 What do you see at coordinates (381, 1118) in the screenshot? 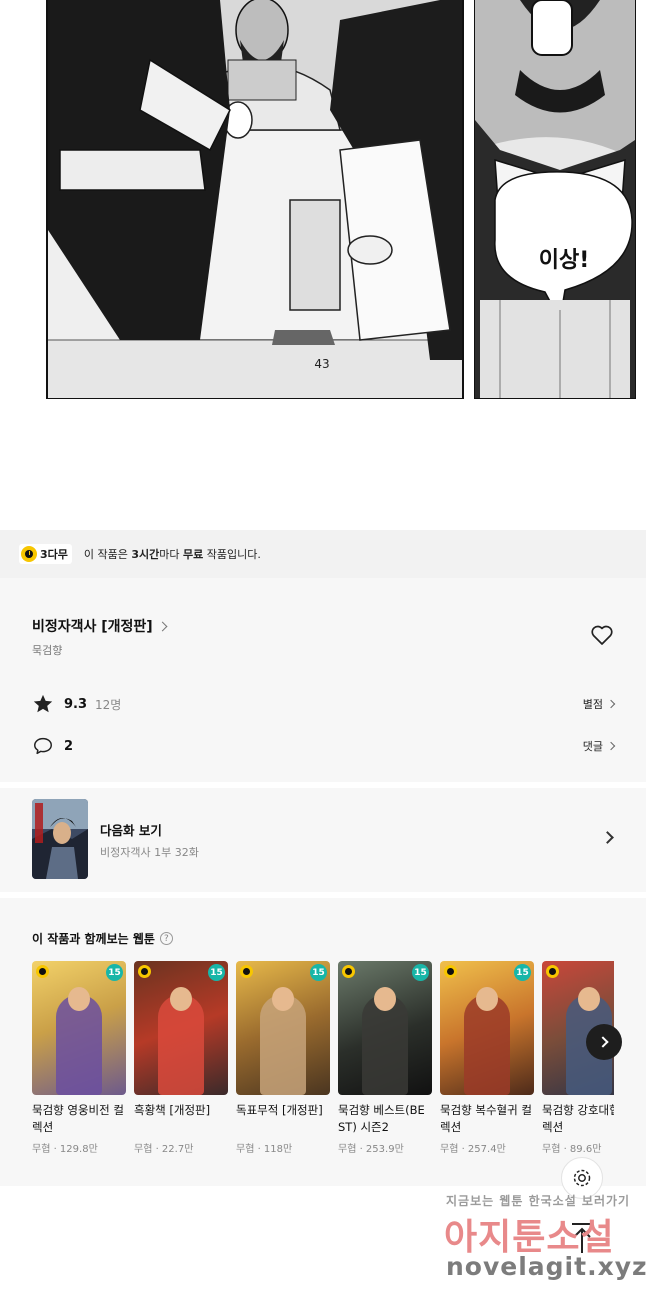
I see `recommended-title: 묵검향 베스트(BEST) 시즌2` at bounding box center [381, 1118].